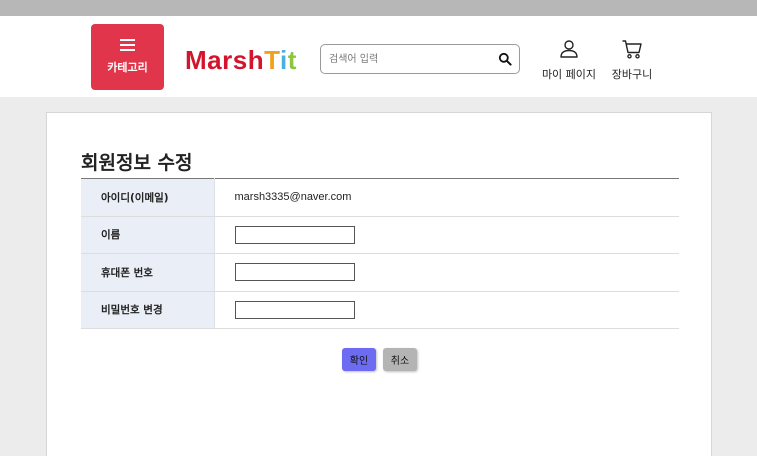 The width and height of the screenshot is (757, 456). What do you see at coordinates (378, 8) in the screenshot?
I see `browser-top-strip` at bounding box center [378, 8].